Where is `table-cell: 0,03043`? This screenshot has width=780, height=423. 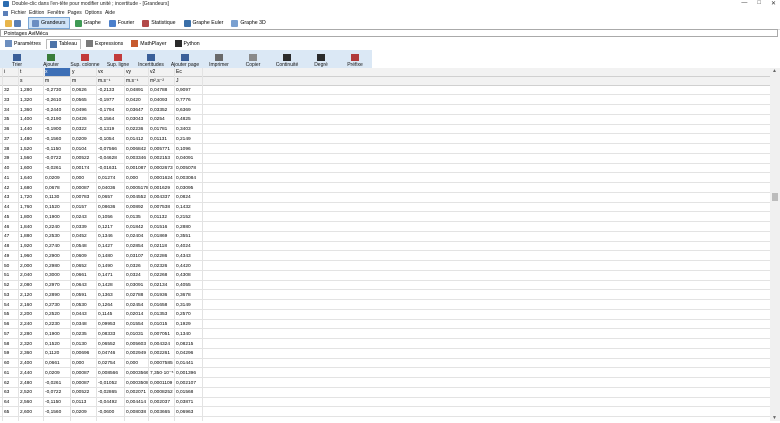
table-cell: 0,03043 is located at coordinates (138, 119).